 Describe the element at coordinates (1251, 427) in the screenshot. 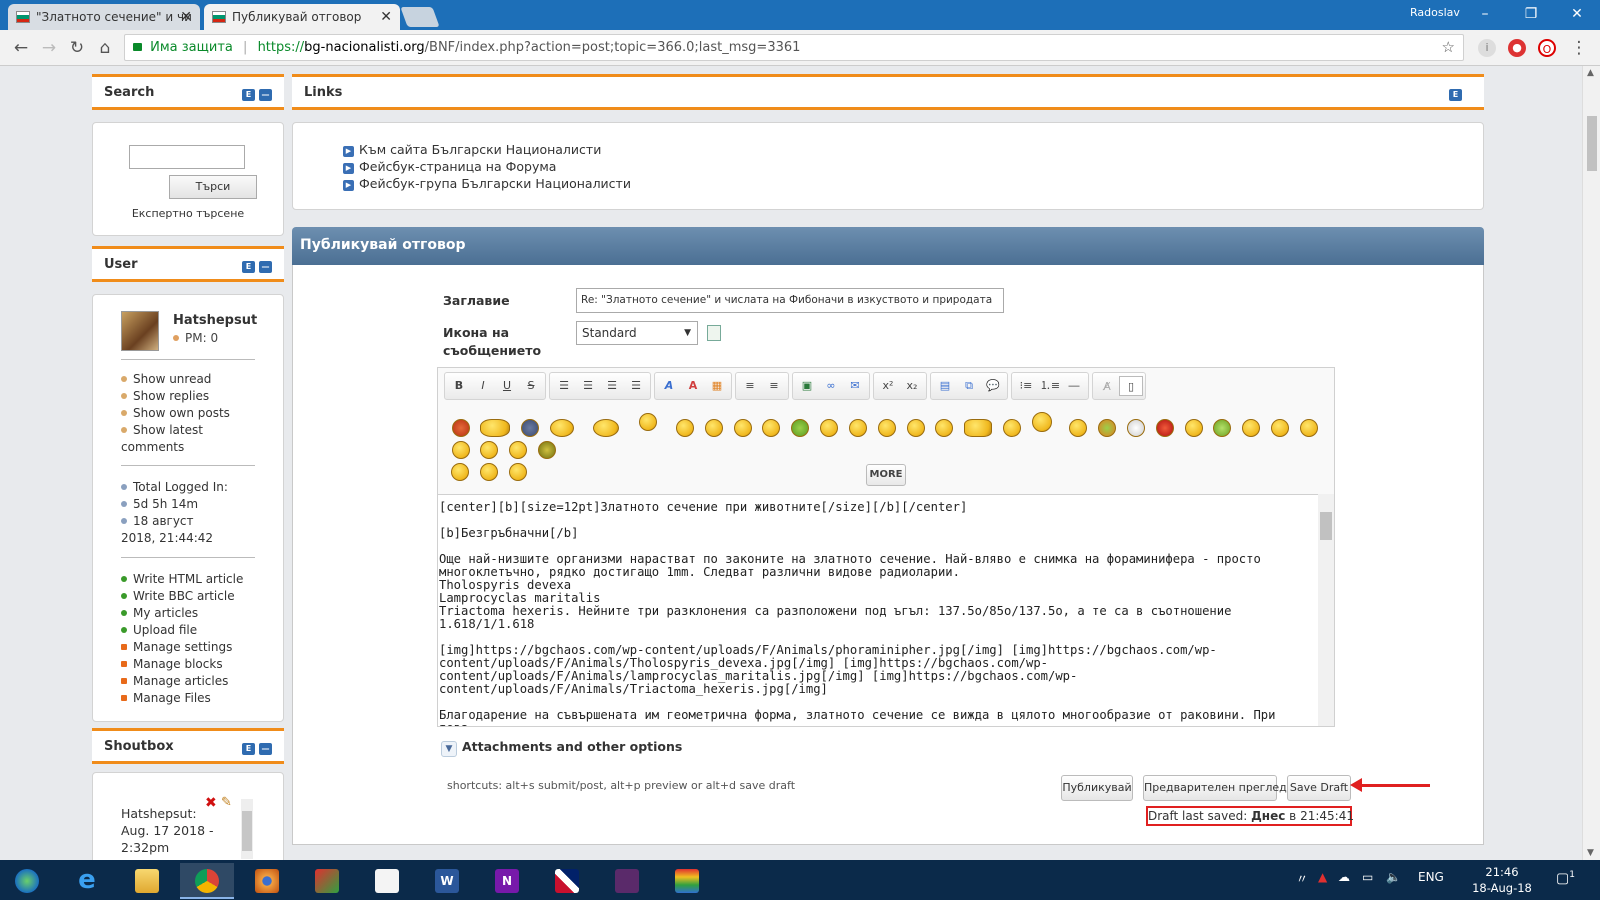

I see `cry-smiley-icon` at that location.